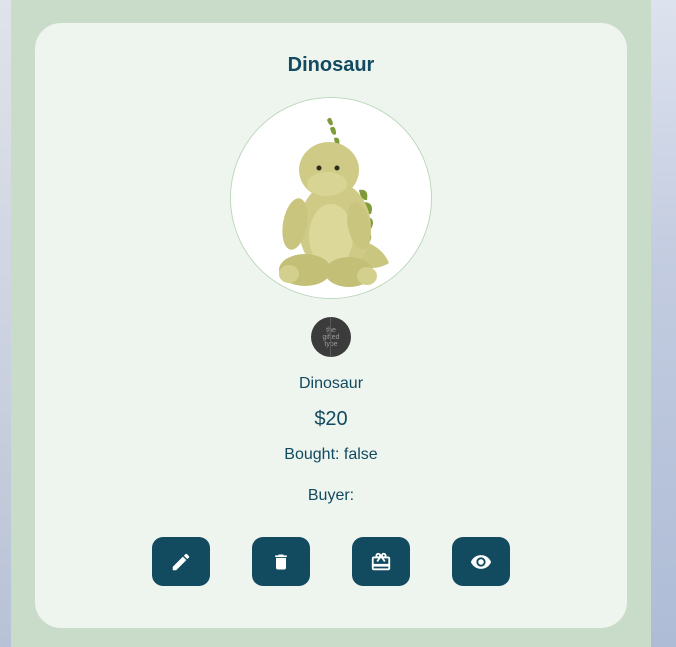 The image size is (676, 647). Describe the element at coordinates (331, 383) in the screenshot. I see `item-name: Dinosaur` at that location.